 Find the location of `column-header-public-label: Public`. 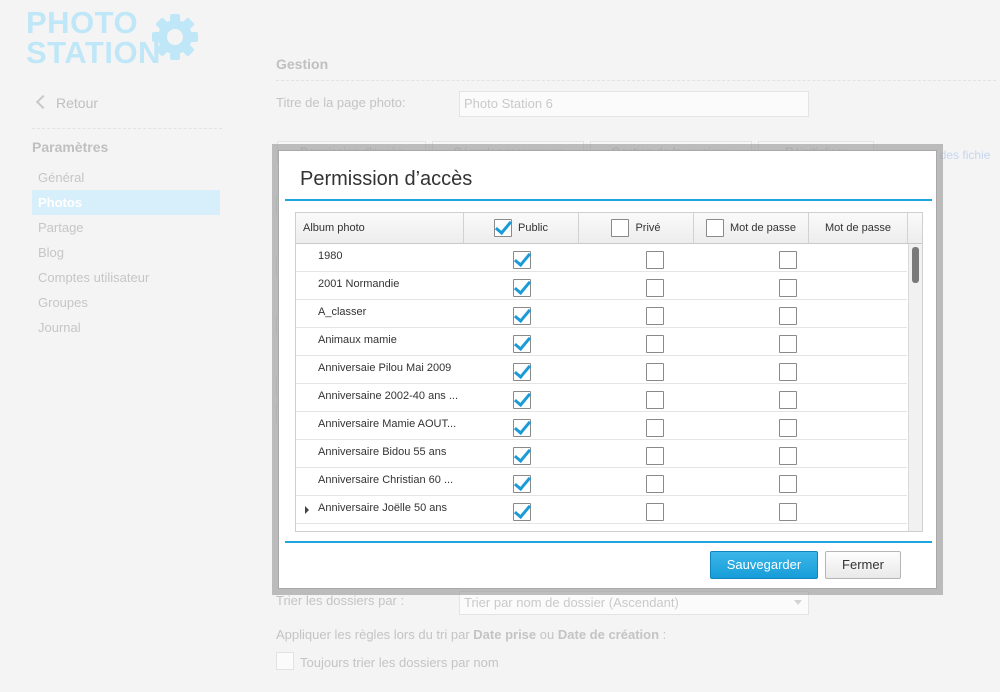

column-header-public-label: Public is located at coordinates (533, 228).